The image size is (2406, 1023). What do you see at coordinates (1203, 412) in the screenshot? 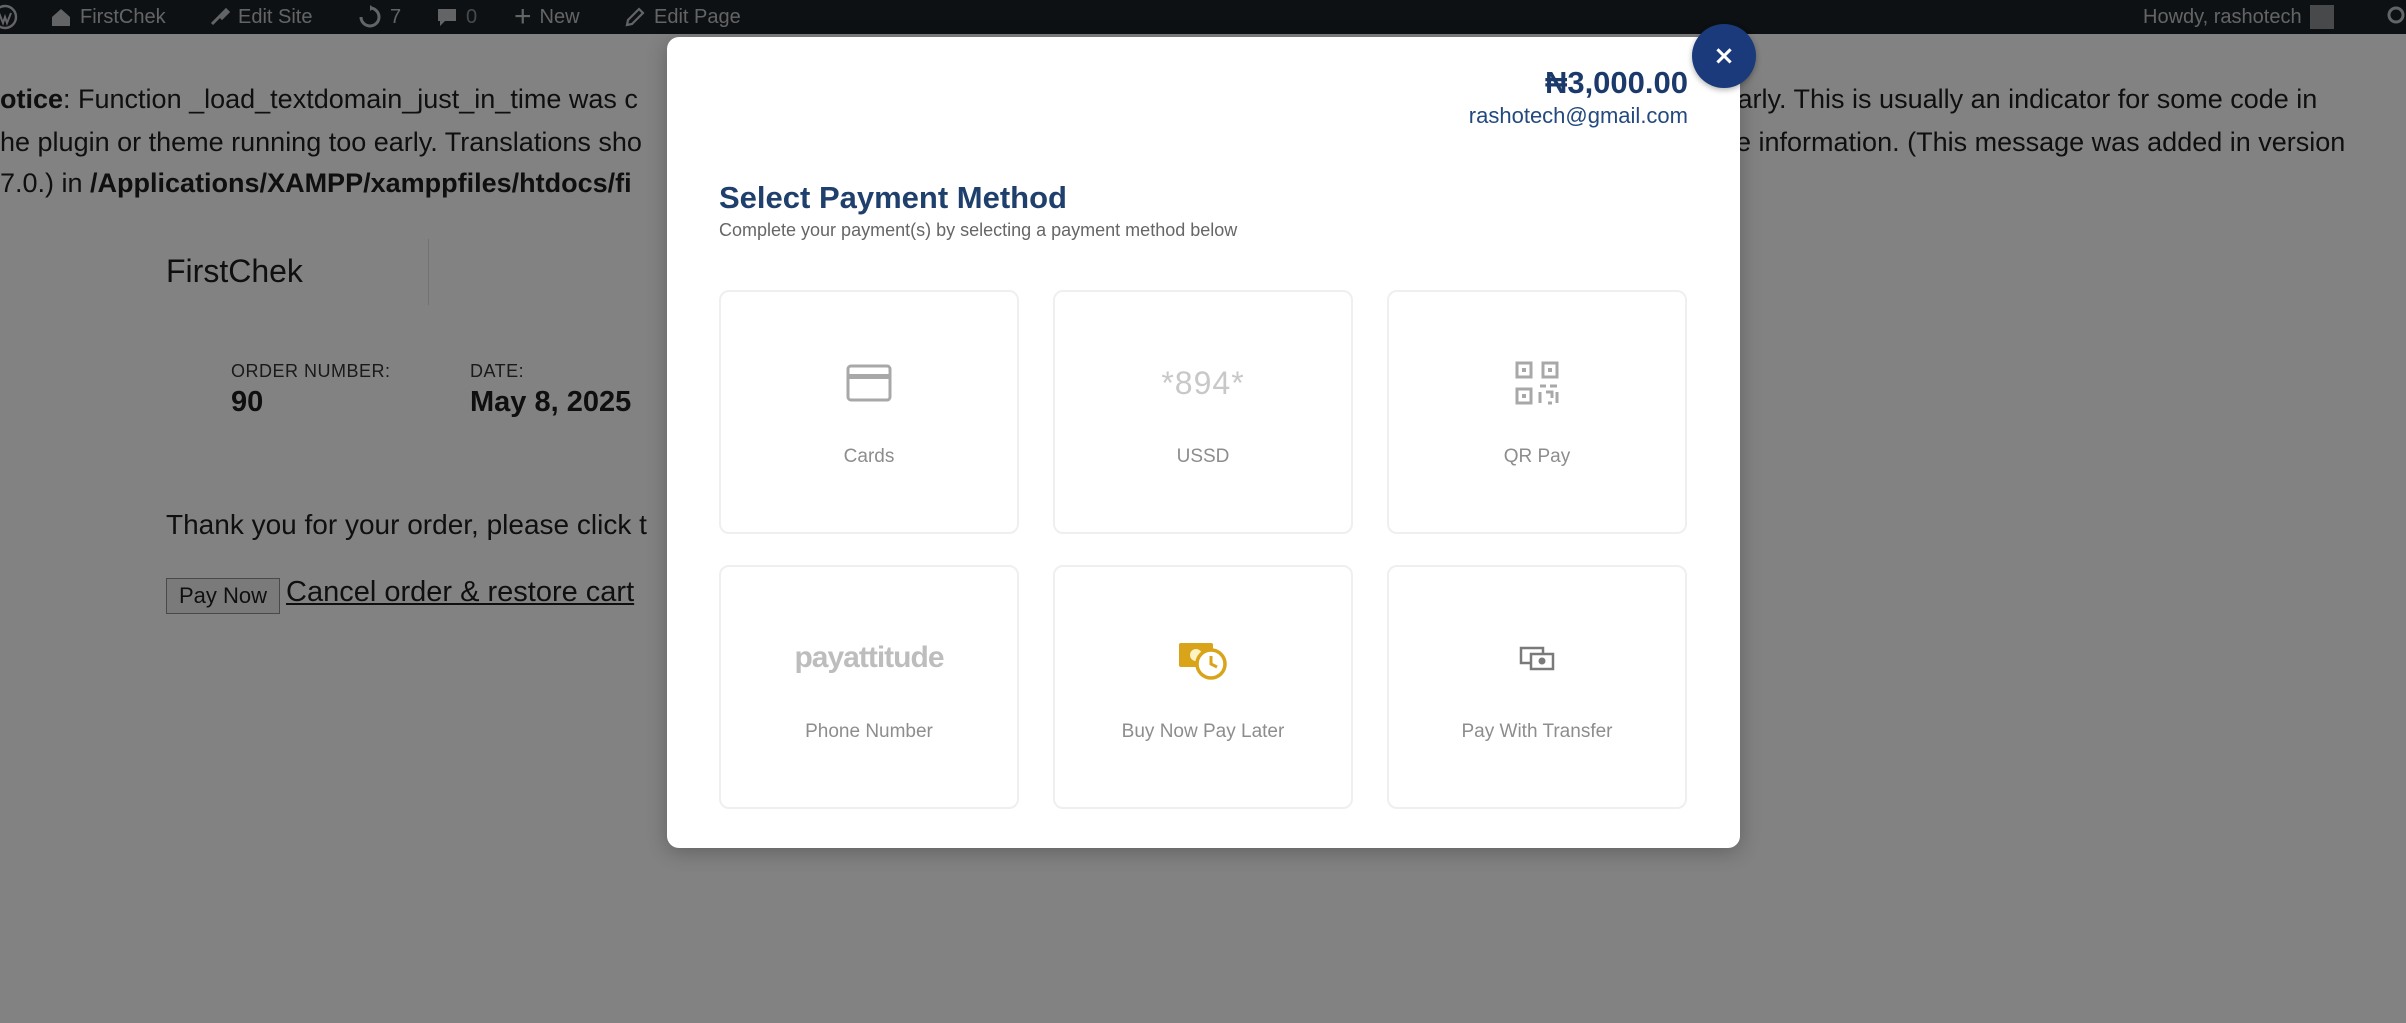
I see `payment-option-ussd: *894* USSD` at bounding box center [1203, 412].